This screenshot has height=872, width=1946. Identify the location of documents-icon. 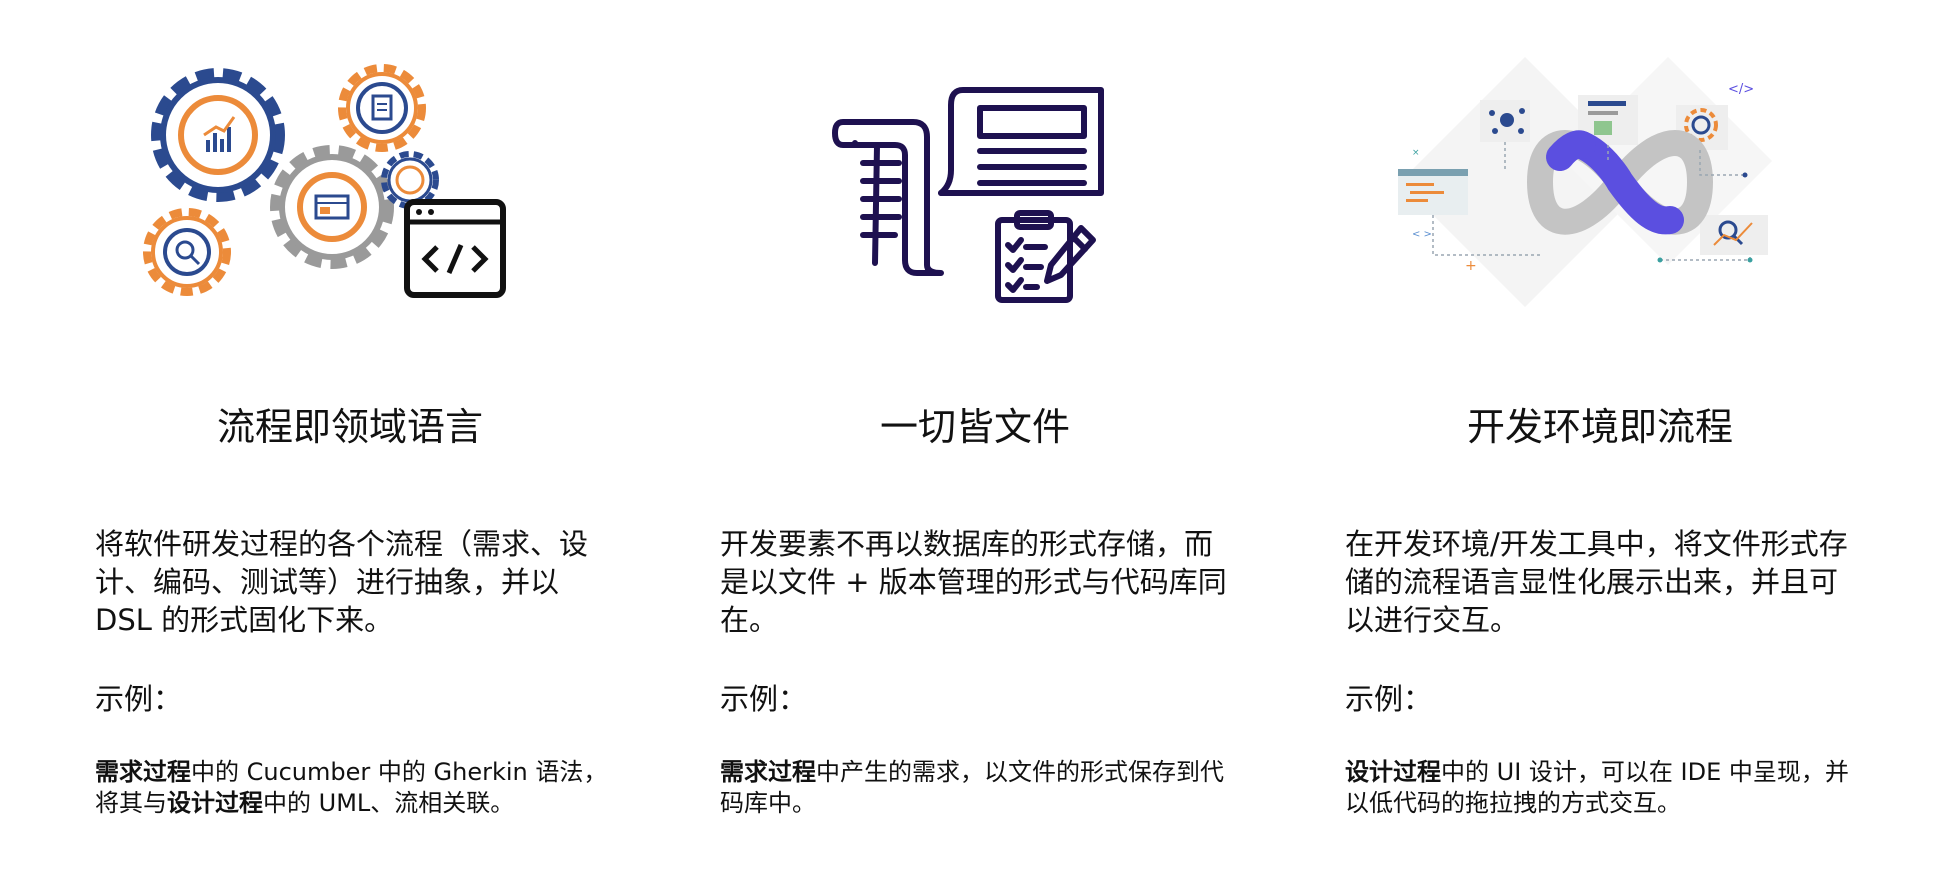
(975, 180).